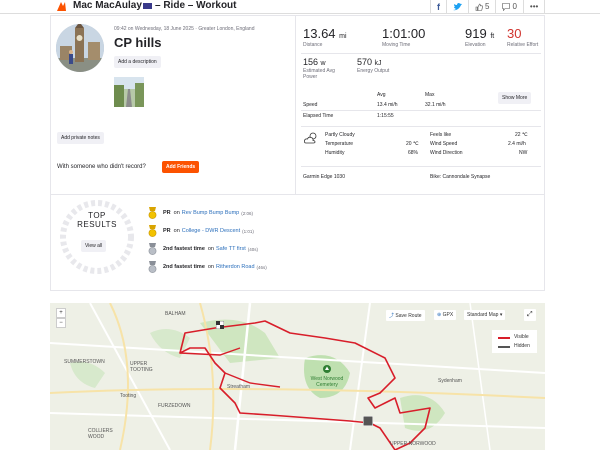  I want to click on kudos-button: 5, so click(481, 6).